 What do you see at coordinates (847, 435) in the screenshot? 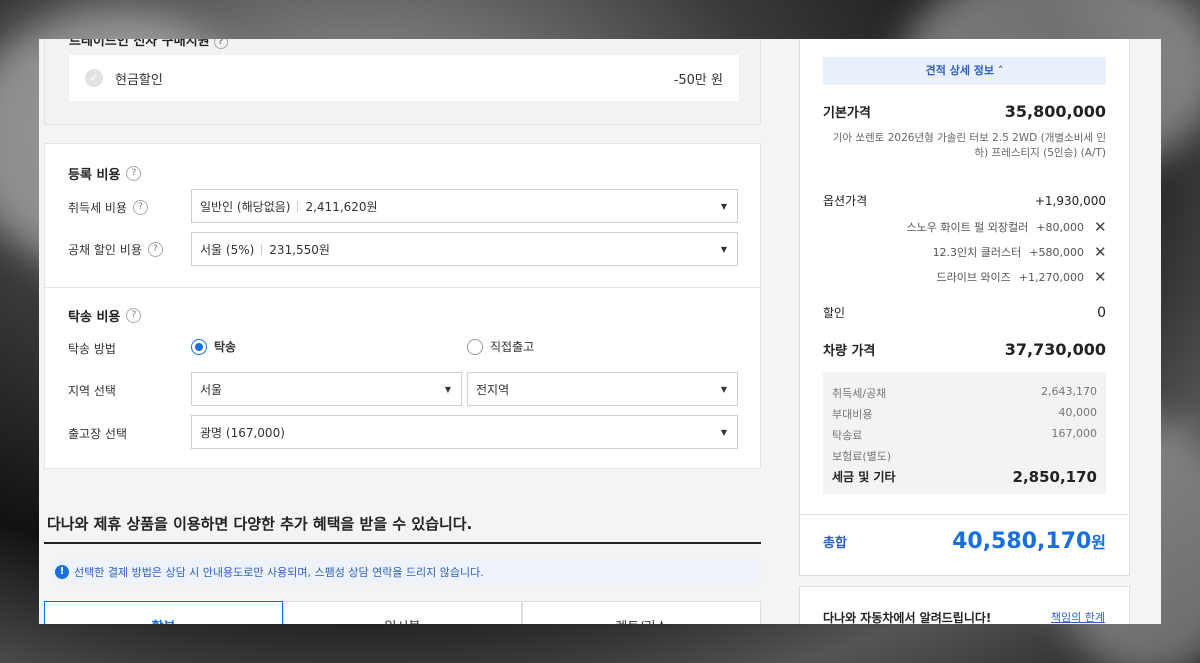
I see `tax-row-label: 탁송료` at bounding box center [847, 435].